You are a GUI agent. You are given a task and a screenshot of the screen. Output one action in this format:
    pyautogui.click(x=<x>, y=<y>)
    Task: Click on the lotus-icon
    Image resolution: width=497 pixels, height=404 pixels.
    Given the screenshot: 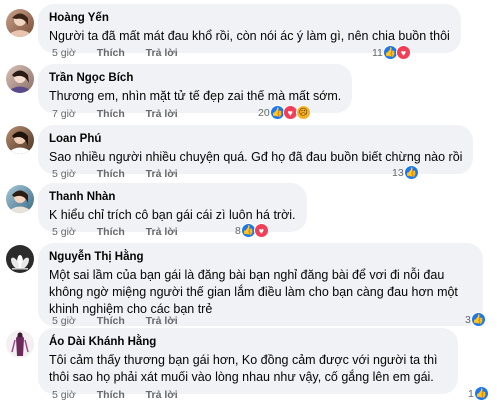 What is the action you would take?
    pyautogui.click(x=20, y=262)
    